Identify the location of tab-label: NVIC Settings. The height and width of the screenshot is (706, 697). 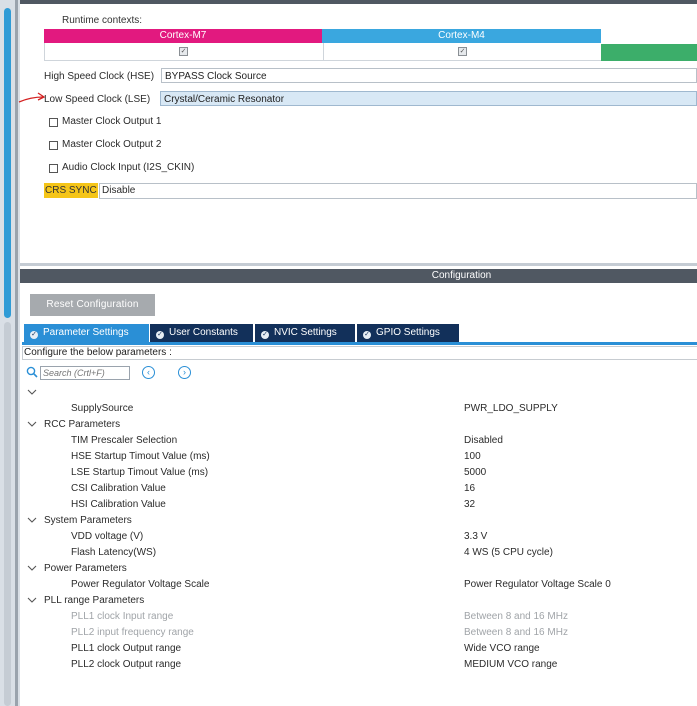
(305, 332).